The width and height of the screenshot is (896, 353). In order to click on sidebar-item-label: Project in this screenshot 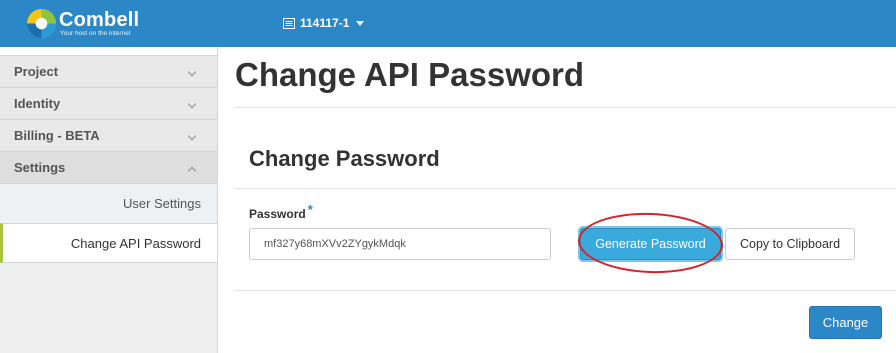, I will do `click(36, 71)`.